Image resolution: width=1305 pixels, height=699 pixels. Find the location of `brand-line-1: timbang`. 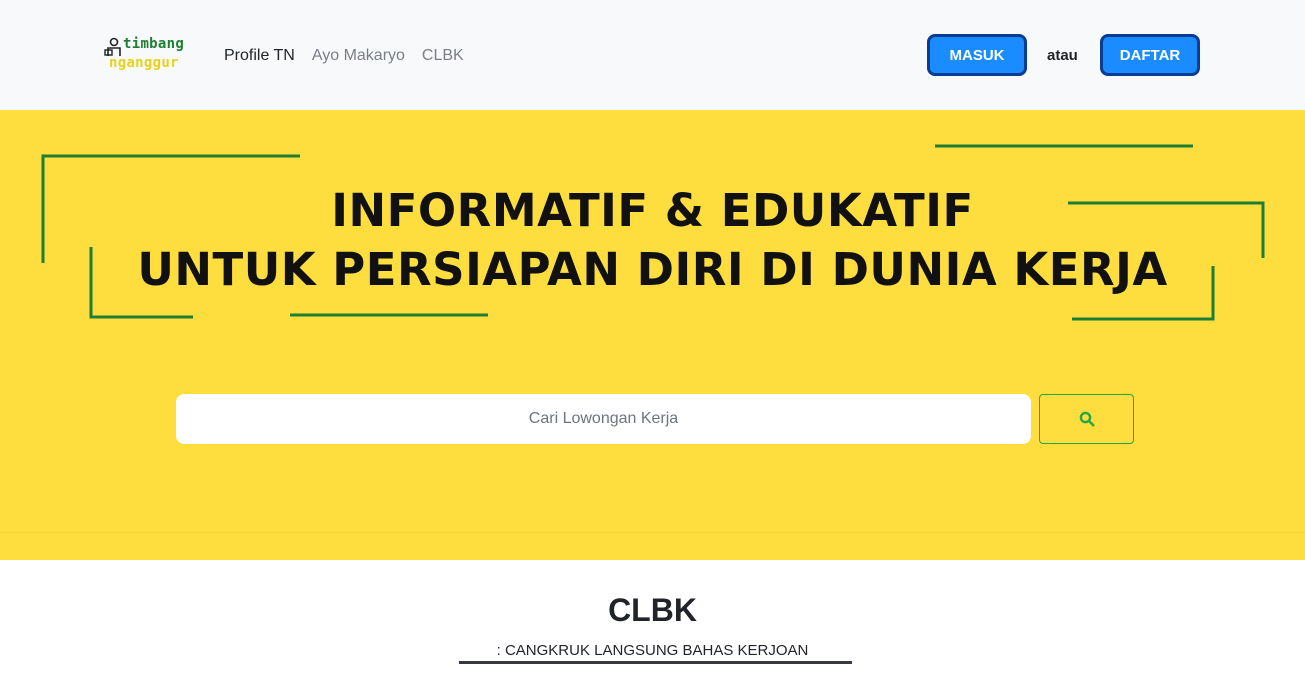

brand-line-1: timbang is located at coordinates (154, 44).